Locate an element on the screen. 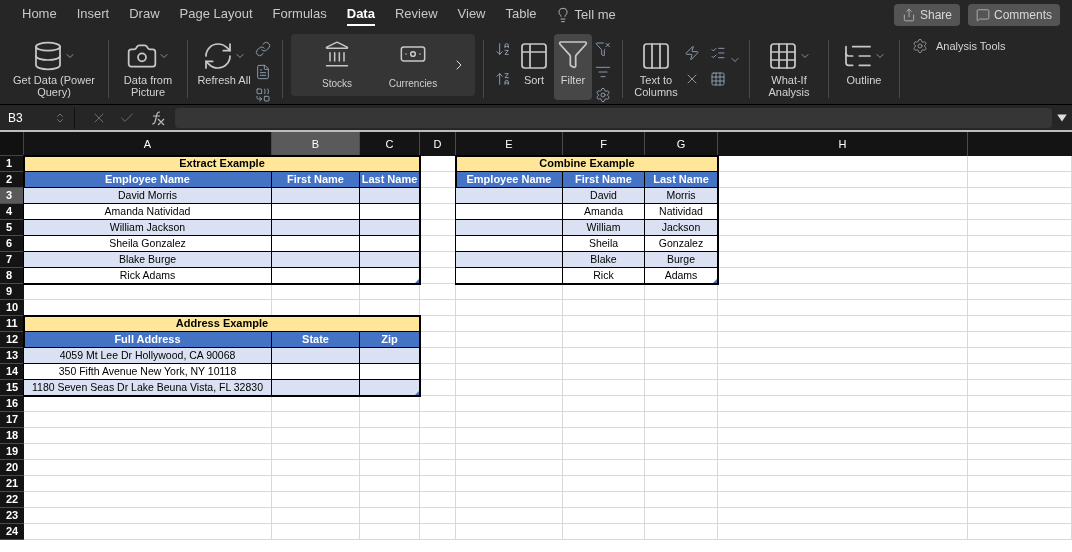 The image size is (1072, 552). ribbon-tab: Review is located at coordinates (416, 15).